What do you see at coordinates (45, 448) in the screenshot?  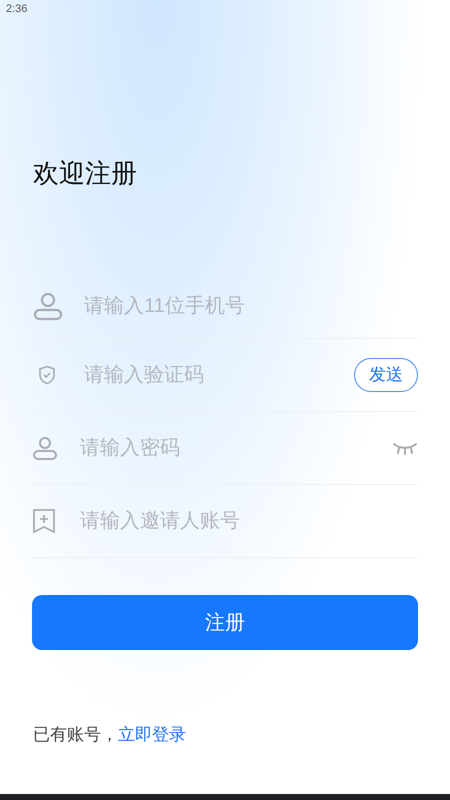 I see `person-icon` at bounding box center [45, 448].